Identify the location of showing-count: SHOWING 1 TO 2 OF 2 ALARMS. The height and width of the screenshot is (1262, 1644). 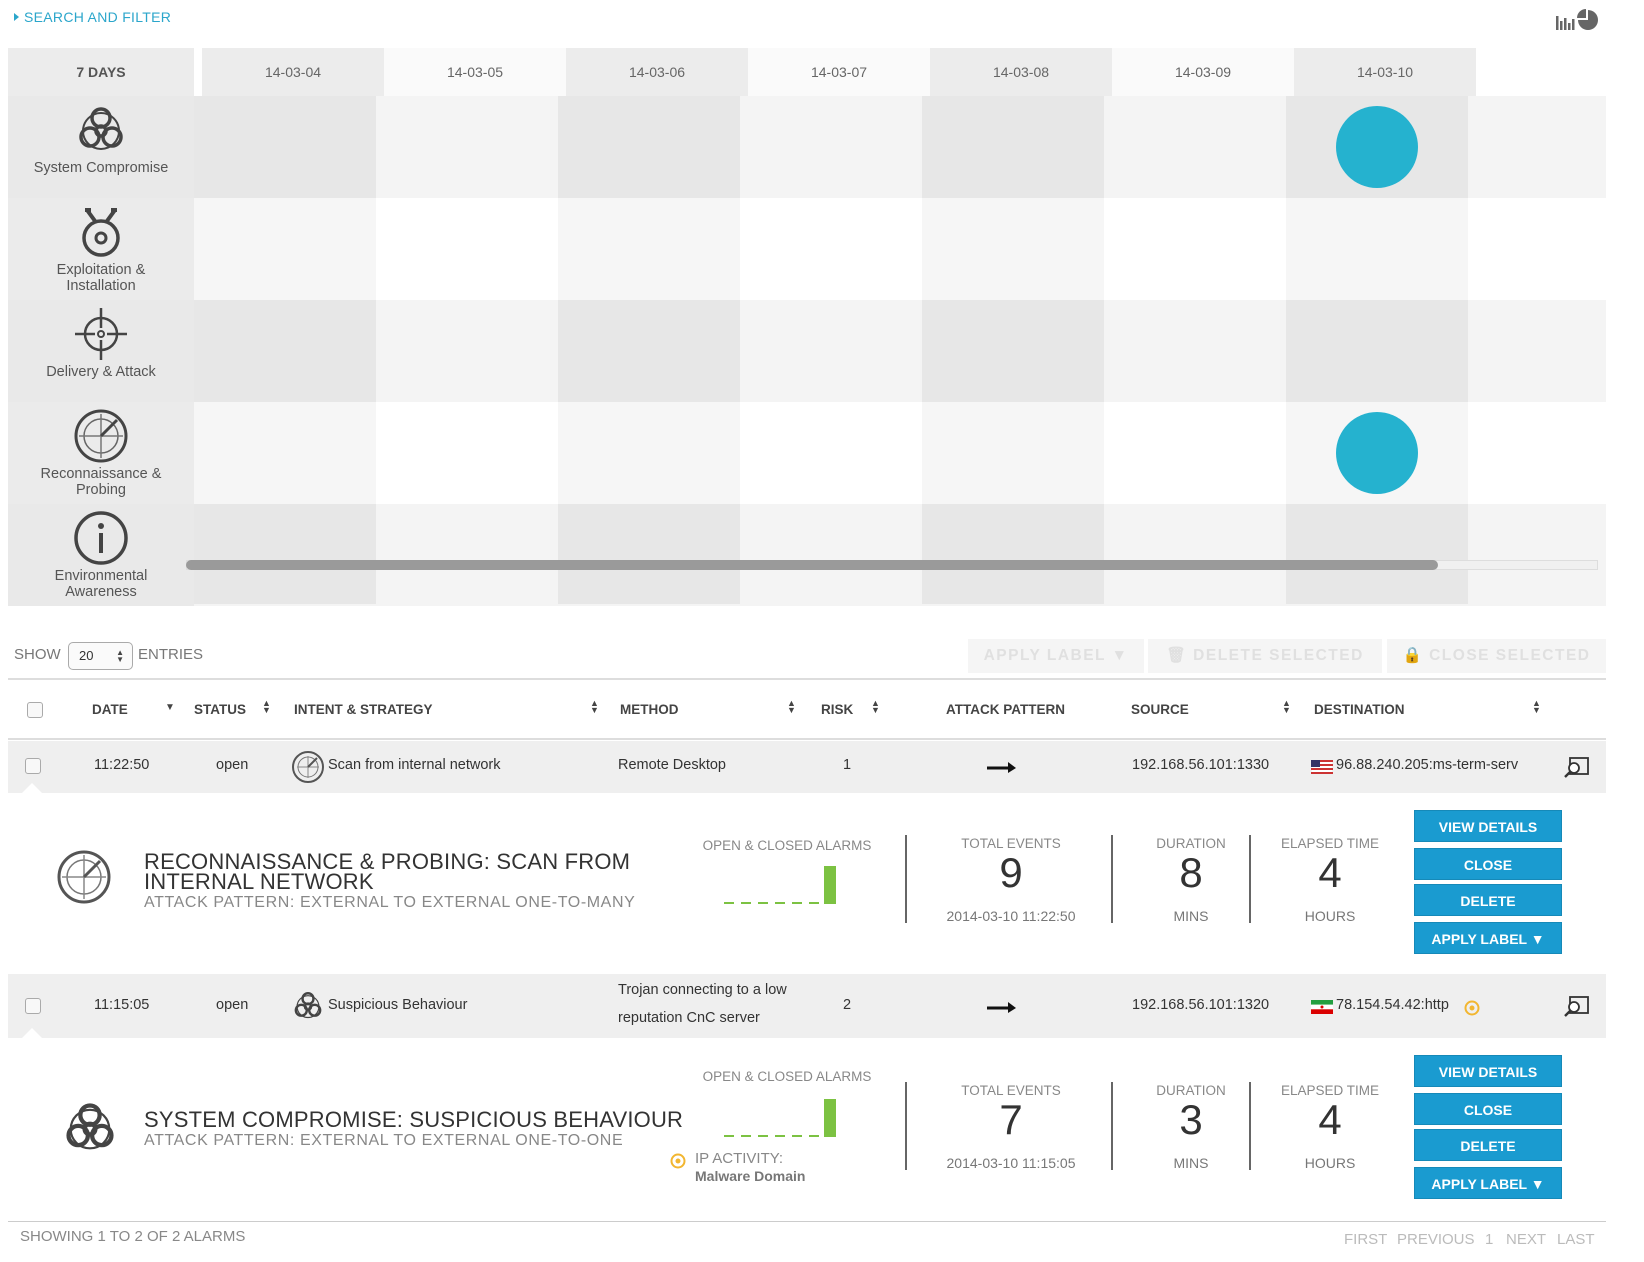
(133, 1236).